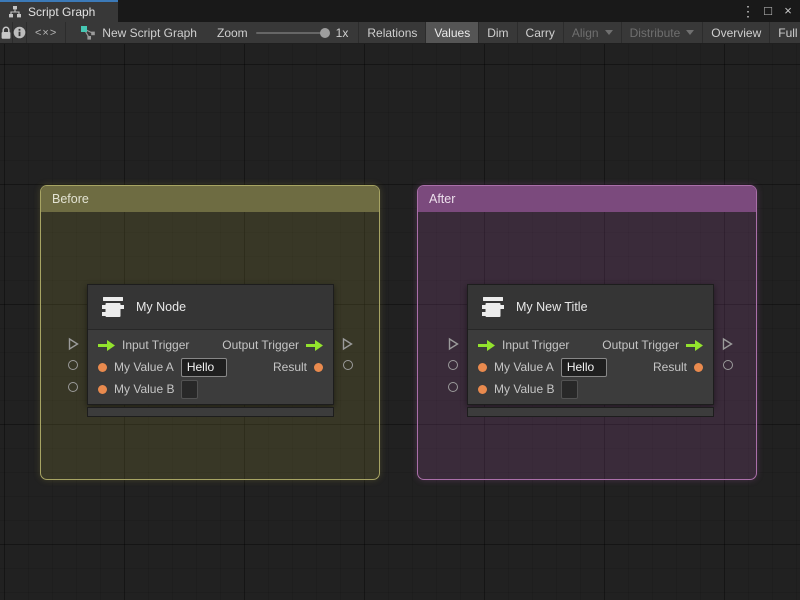 This screenshot has width=800, height=600. What do you see at coordinates (590, 307) in the screenshot?
I see `node-header: My New Title` at bounding box center [590, 307].